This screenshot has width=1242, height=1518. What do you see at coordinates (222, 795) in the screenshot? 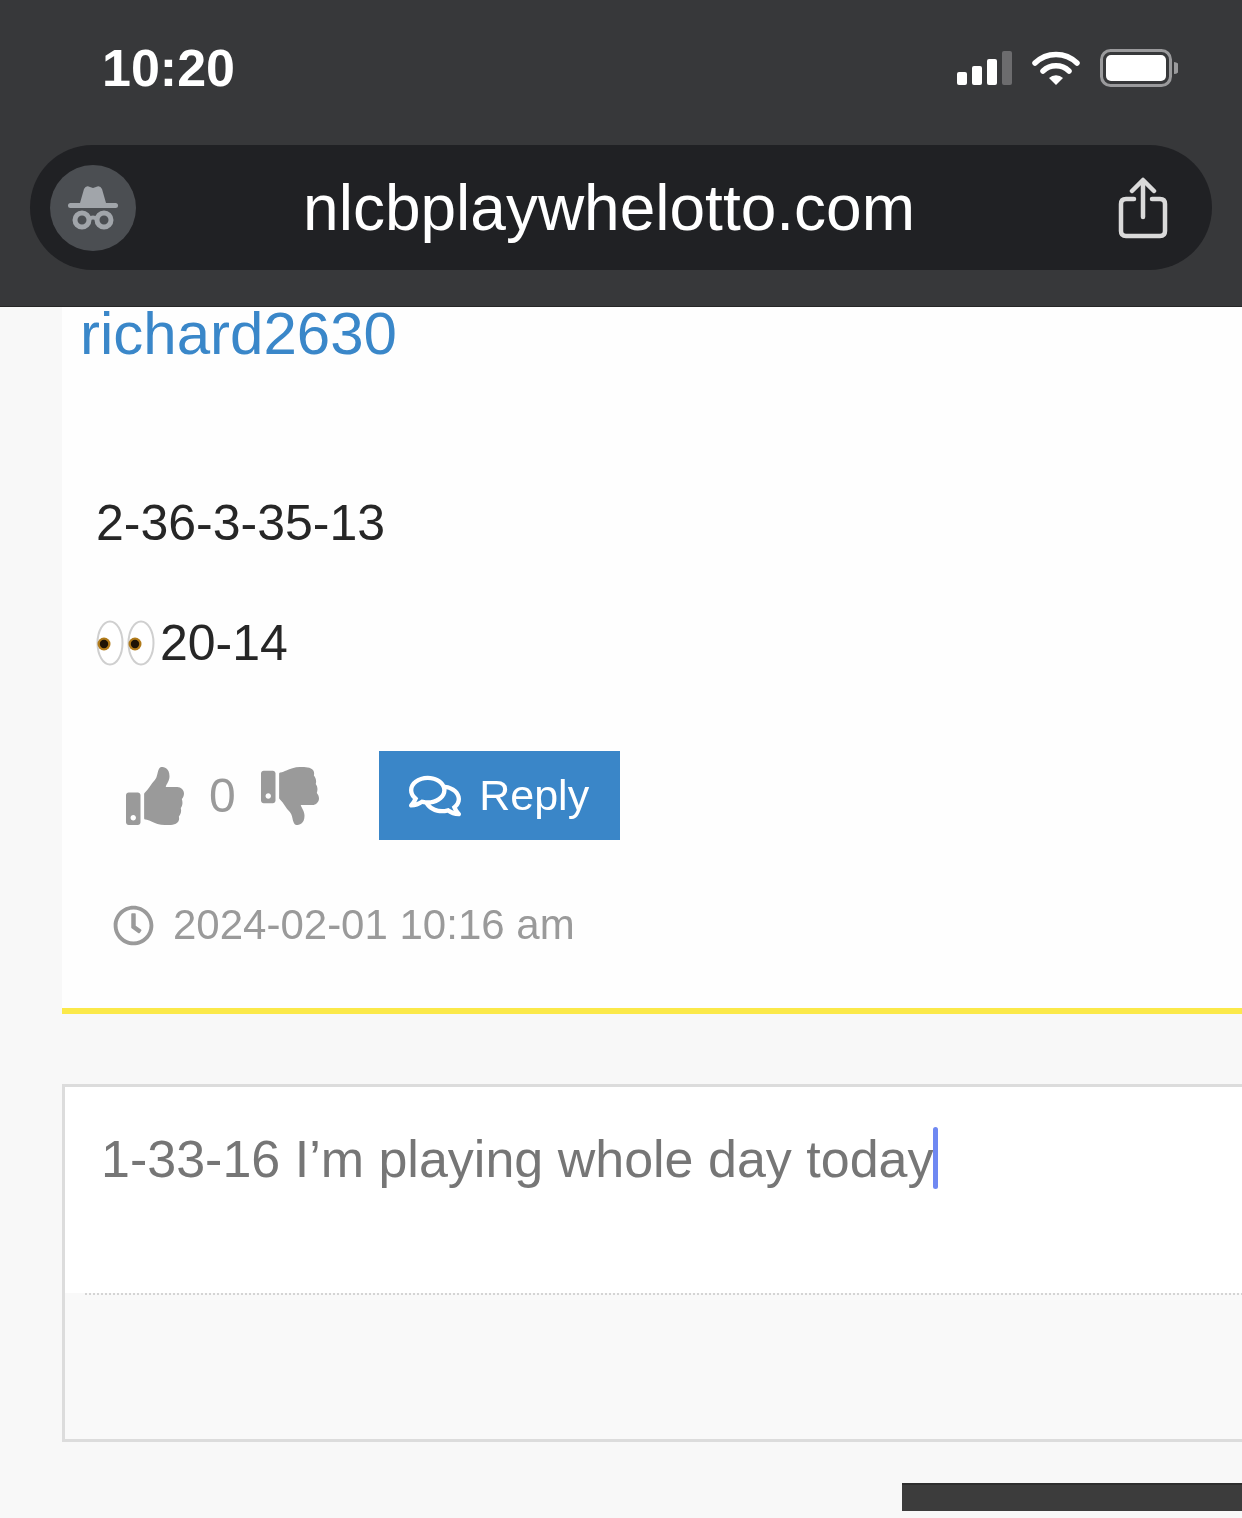
I see `vote-count: 0` at bounding box center [222, 795].